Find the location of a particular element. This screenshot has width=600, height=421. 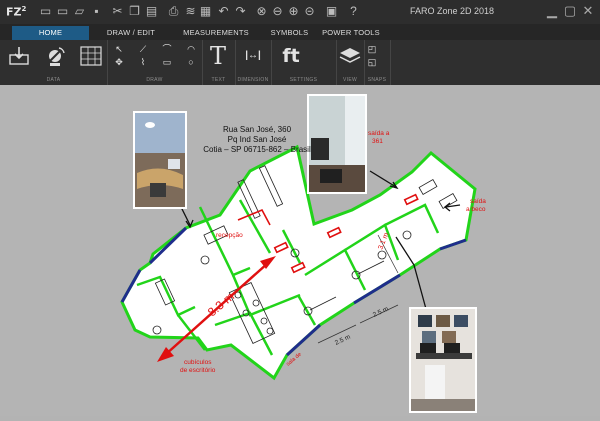

label-exit-beco-1: saída is located at coordinates (478, 201).